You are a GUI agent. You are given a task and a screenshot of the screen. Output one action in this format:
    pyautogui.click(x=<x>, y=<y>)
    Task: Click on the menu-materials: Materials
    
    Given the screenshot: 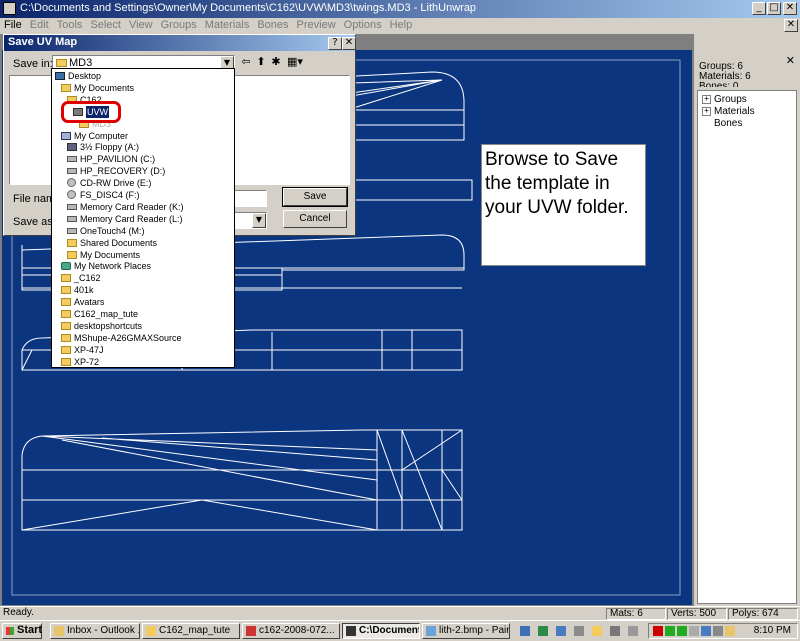 What is the action you would take?
    pyautogui.click(x=227, y=25)
    